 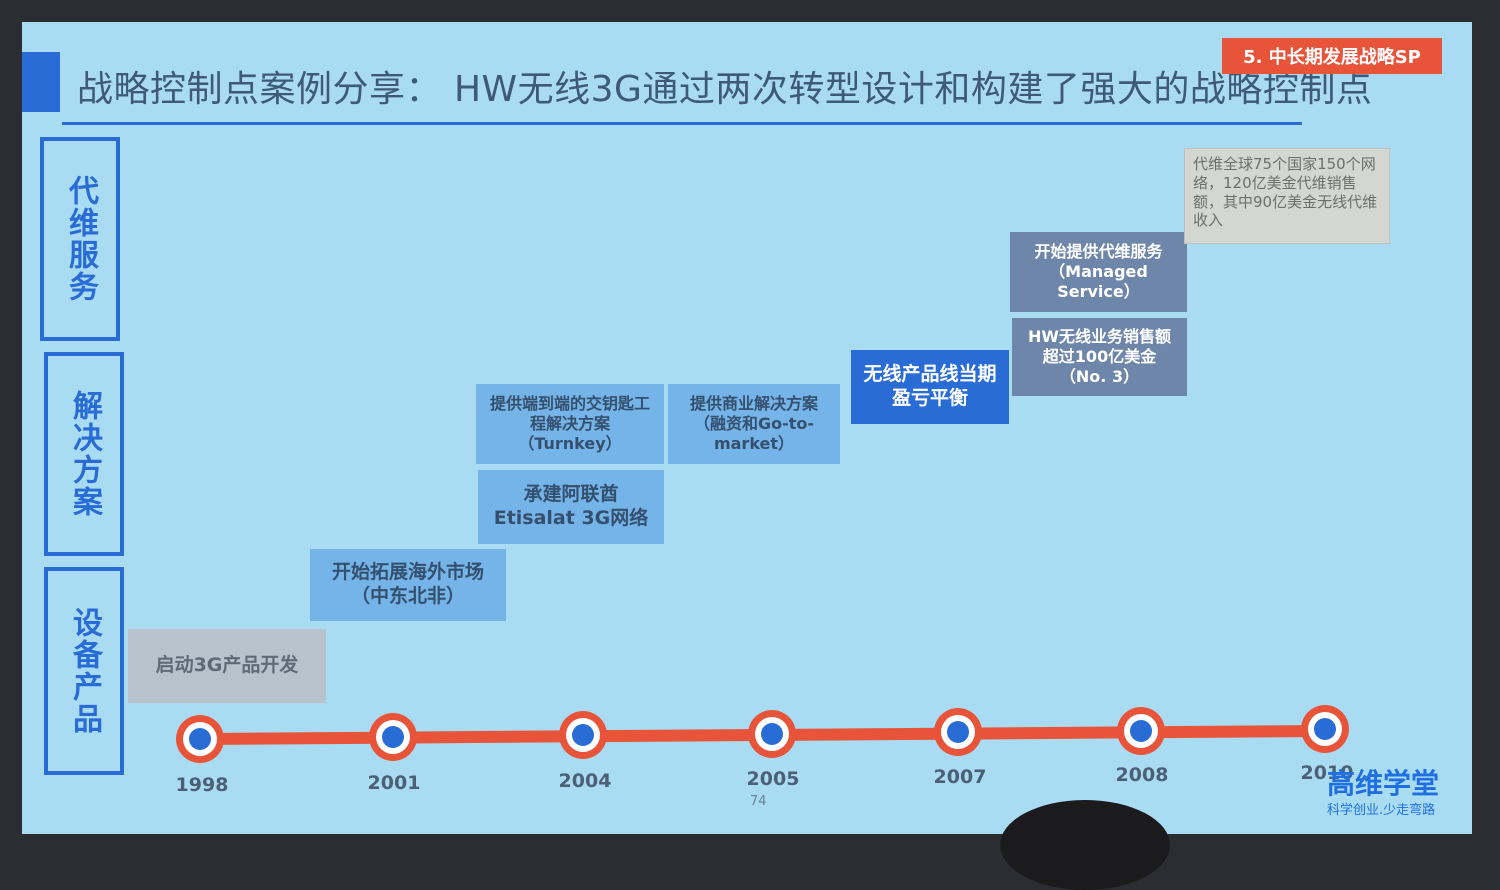 I want to click on timeline-node-2008, so click(x=1141, y=731).